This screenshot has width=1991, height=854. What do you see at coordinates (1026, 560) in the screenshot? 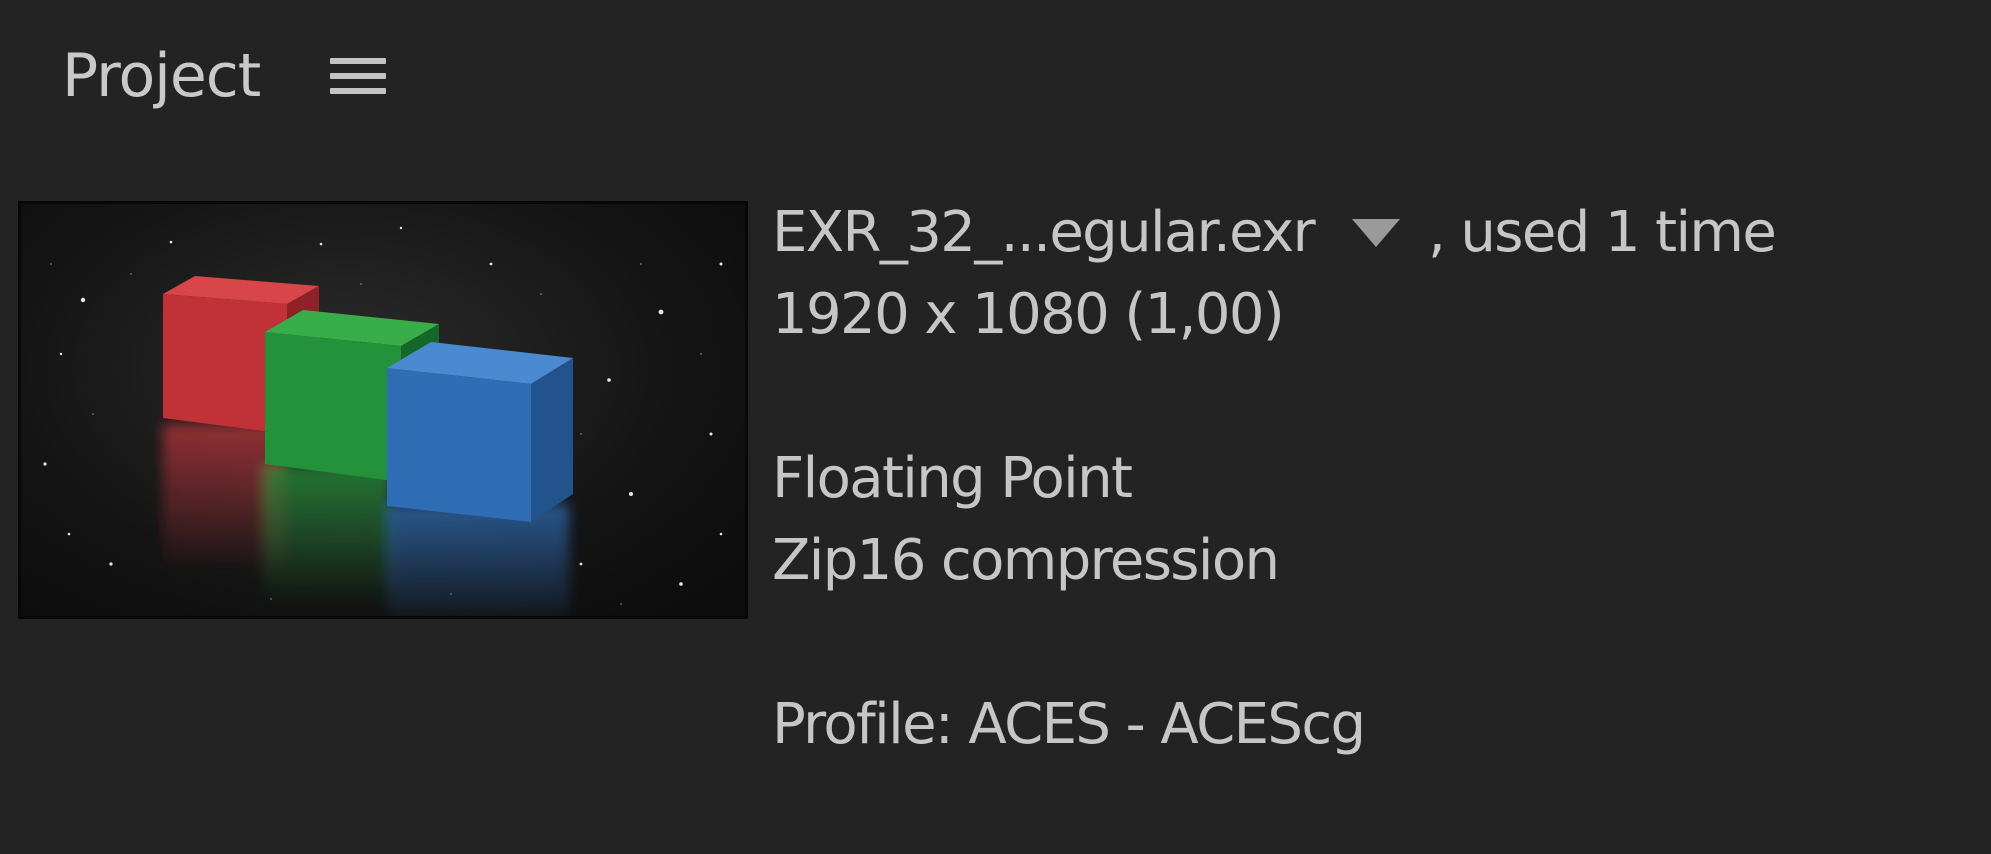
I see `footage-compression: Zip16 compression` at bounding box center [1026, 560].